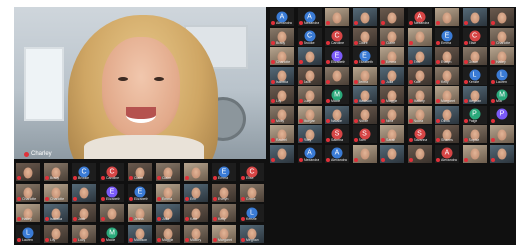  I want to click on participant-tile: M Macie, so click(337, 95).